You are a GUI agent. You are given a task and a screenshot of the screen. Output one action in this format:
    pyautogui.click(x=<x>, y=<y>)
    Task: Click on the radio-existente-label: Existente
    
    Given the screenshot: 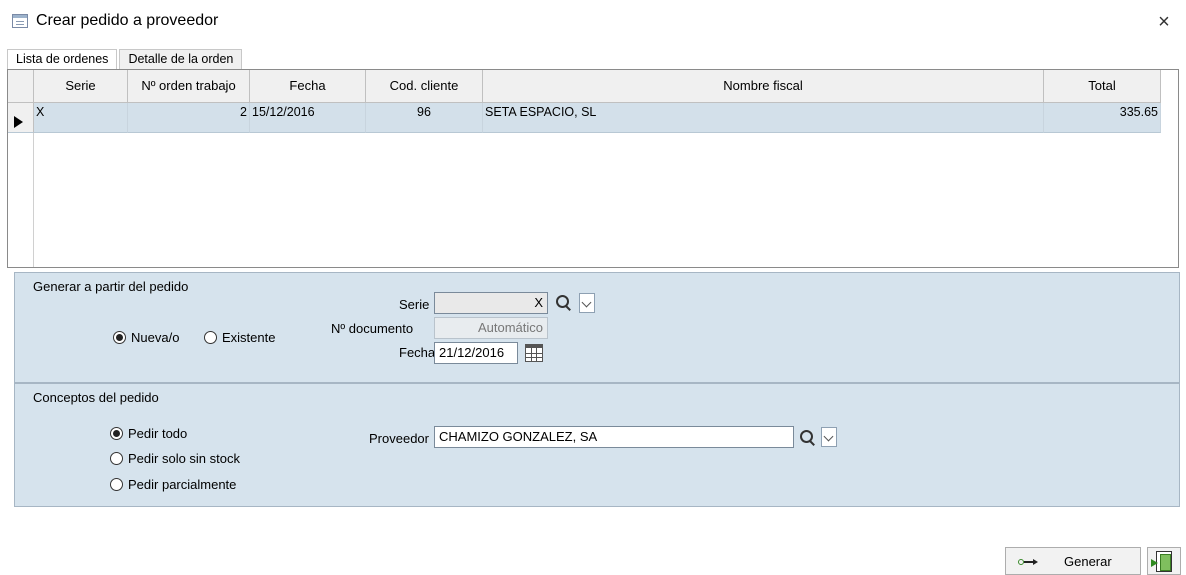 What is the action you would take?
    pyautogui.click(x=249, y=337)
    